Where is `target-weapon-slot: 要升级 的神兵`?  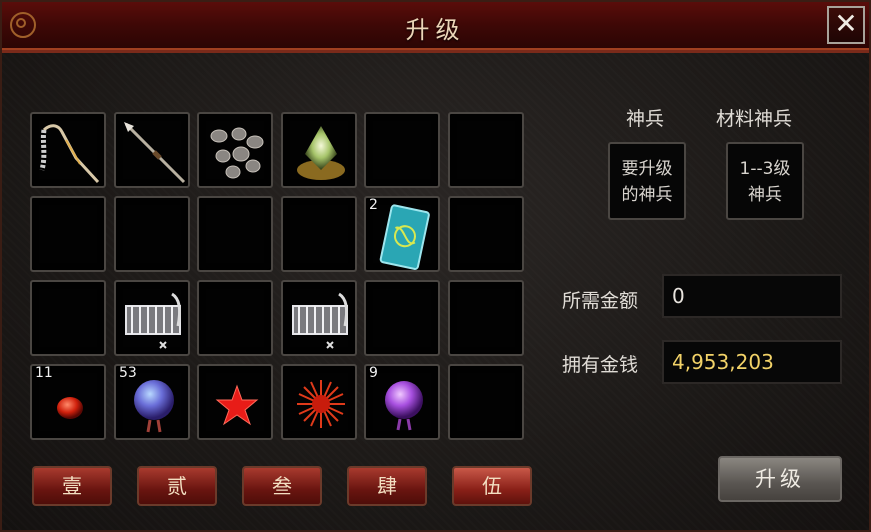
target-weapon-slot: 要升级 的神兵 is located at coordinates (647, 181).